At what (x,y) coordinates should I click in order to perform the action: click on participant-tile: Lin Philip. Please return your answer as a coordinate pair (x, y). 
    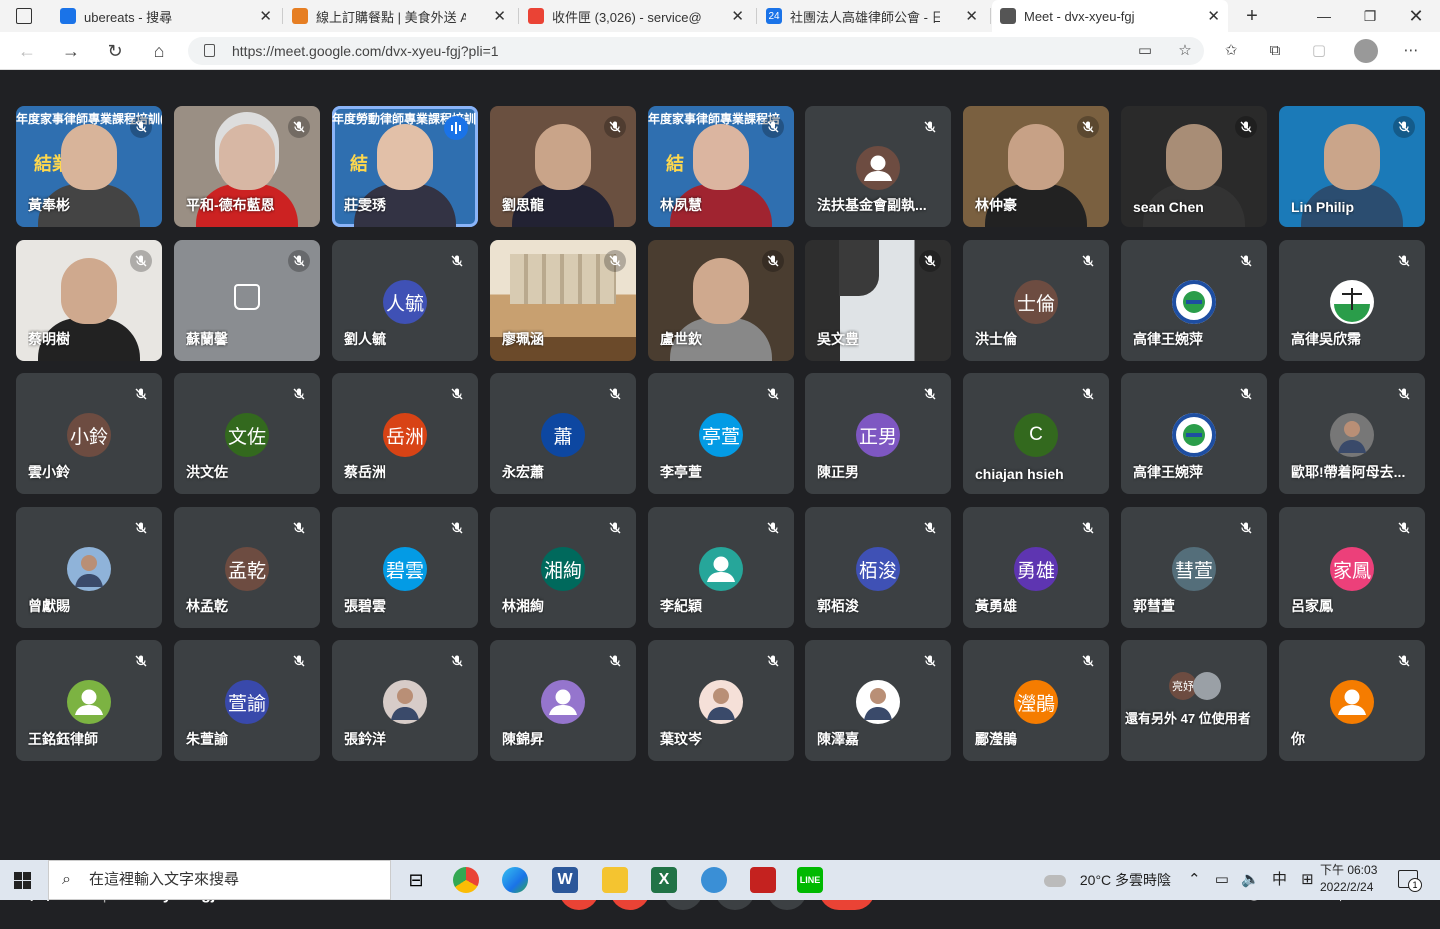
    Looking at the image, I should click on (1352, 166).